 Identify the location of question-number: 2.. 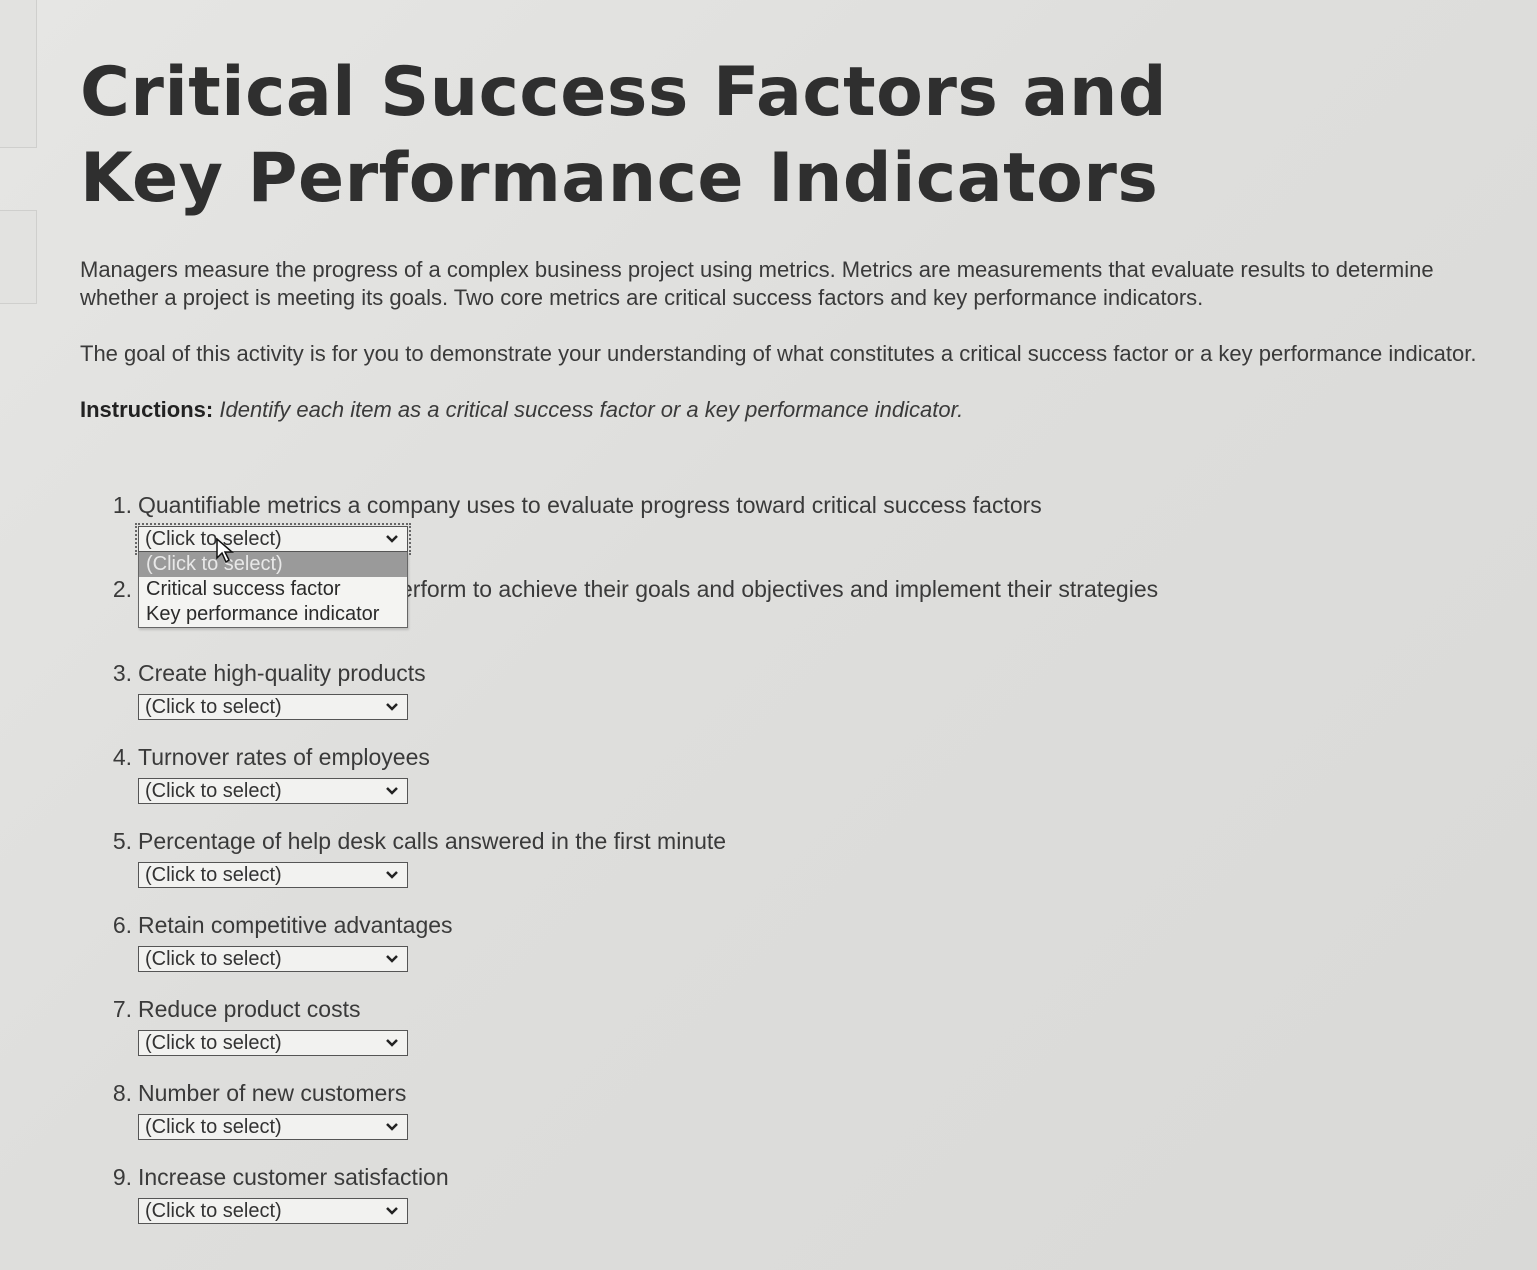
(122, 589).